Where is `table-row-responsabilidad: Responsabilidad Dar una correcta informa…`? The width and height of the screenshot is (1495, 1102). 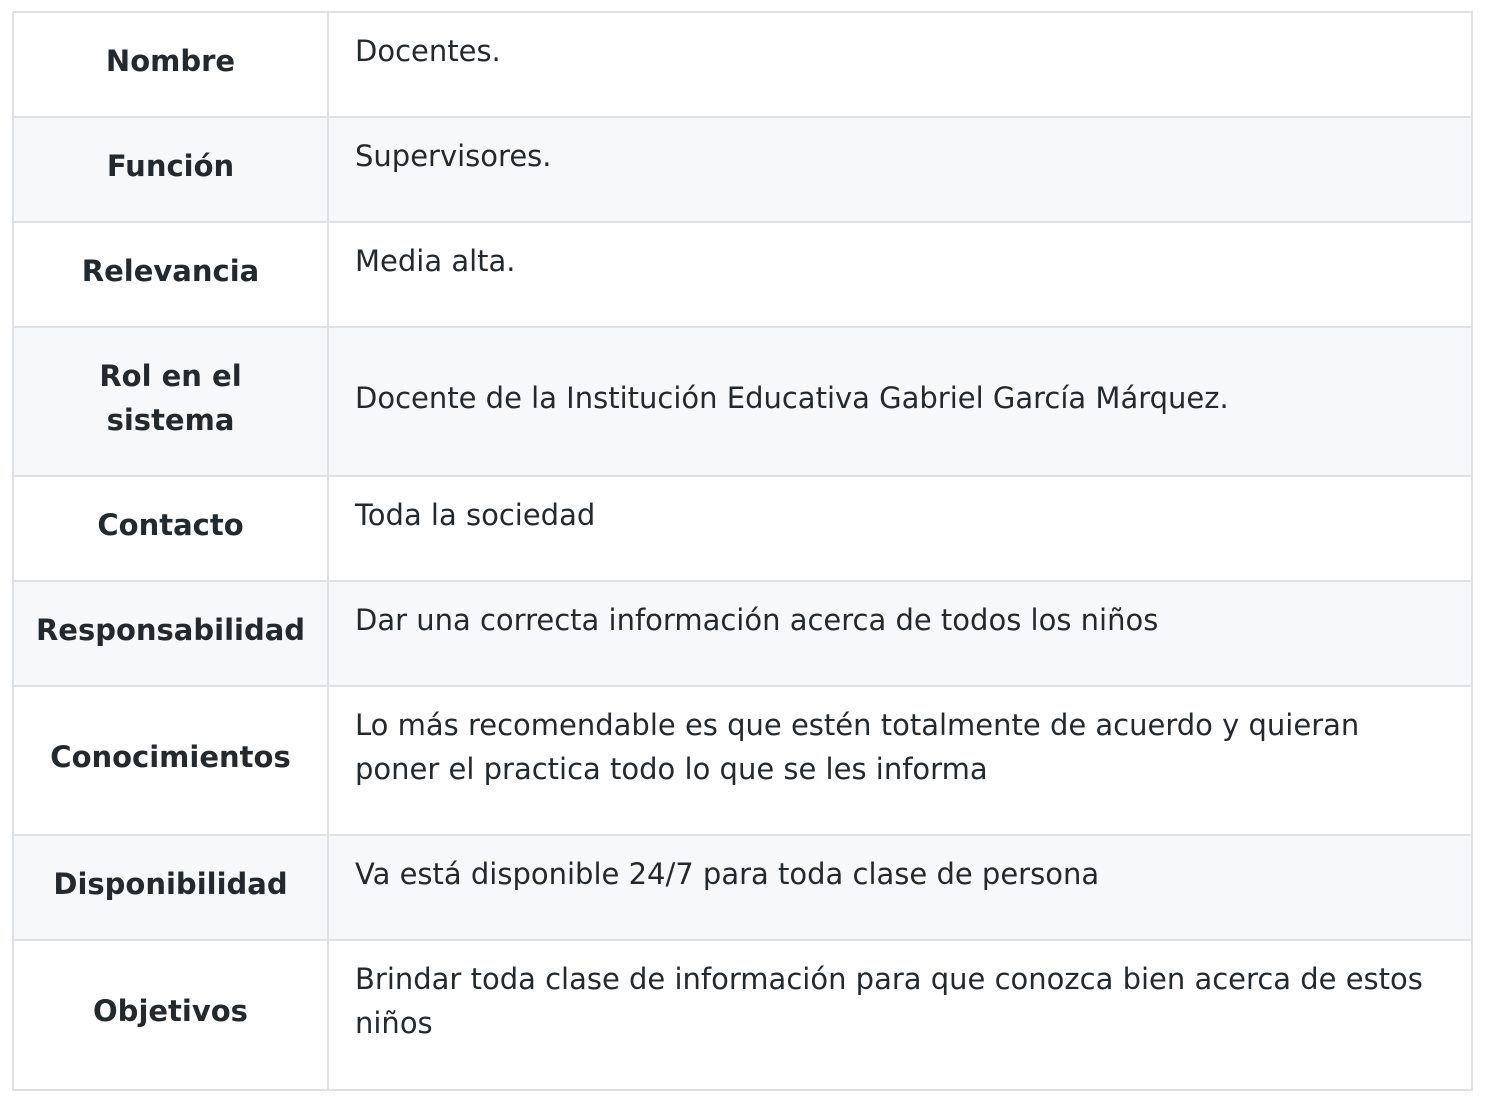 table-row-responsabilidad: Responsabilidad Dar una correcta informa… is located at coordinates (742, 633).